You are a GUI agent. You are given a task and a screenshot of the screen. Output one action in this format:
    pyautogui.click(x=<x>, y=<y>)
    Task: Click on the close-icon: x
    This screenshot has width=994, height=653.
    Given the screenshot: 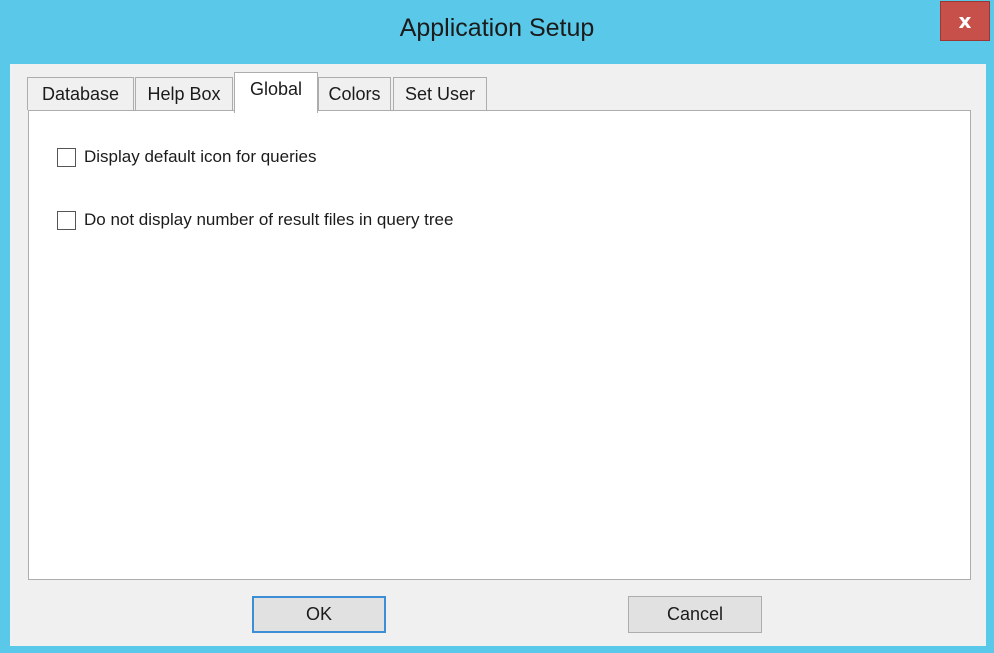 What is the action you would take?
    pyautogui.click(x=965, y=21)
    